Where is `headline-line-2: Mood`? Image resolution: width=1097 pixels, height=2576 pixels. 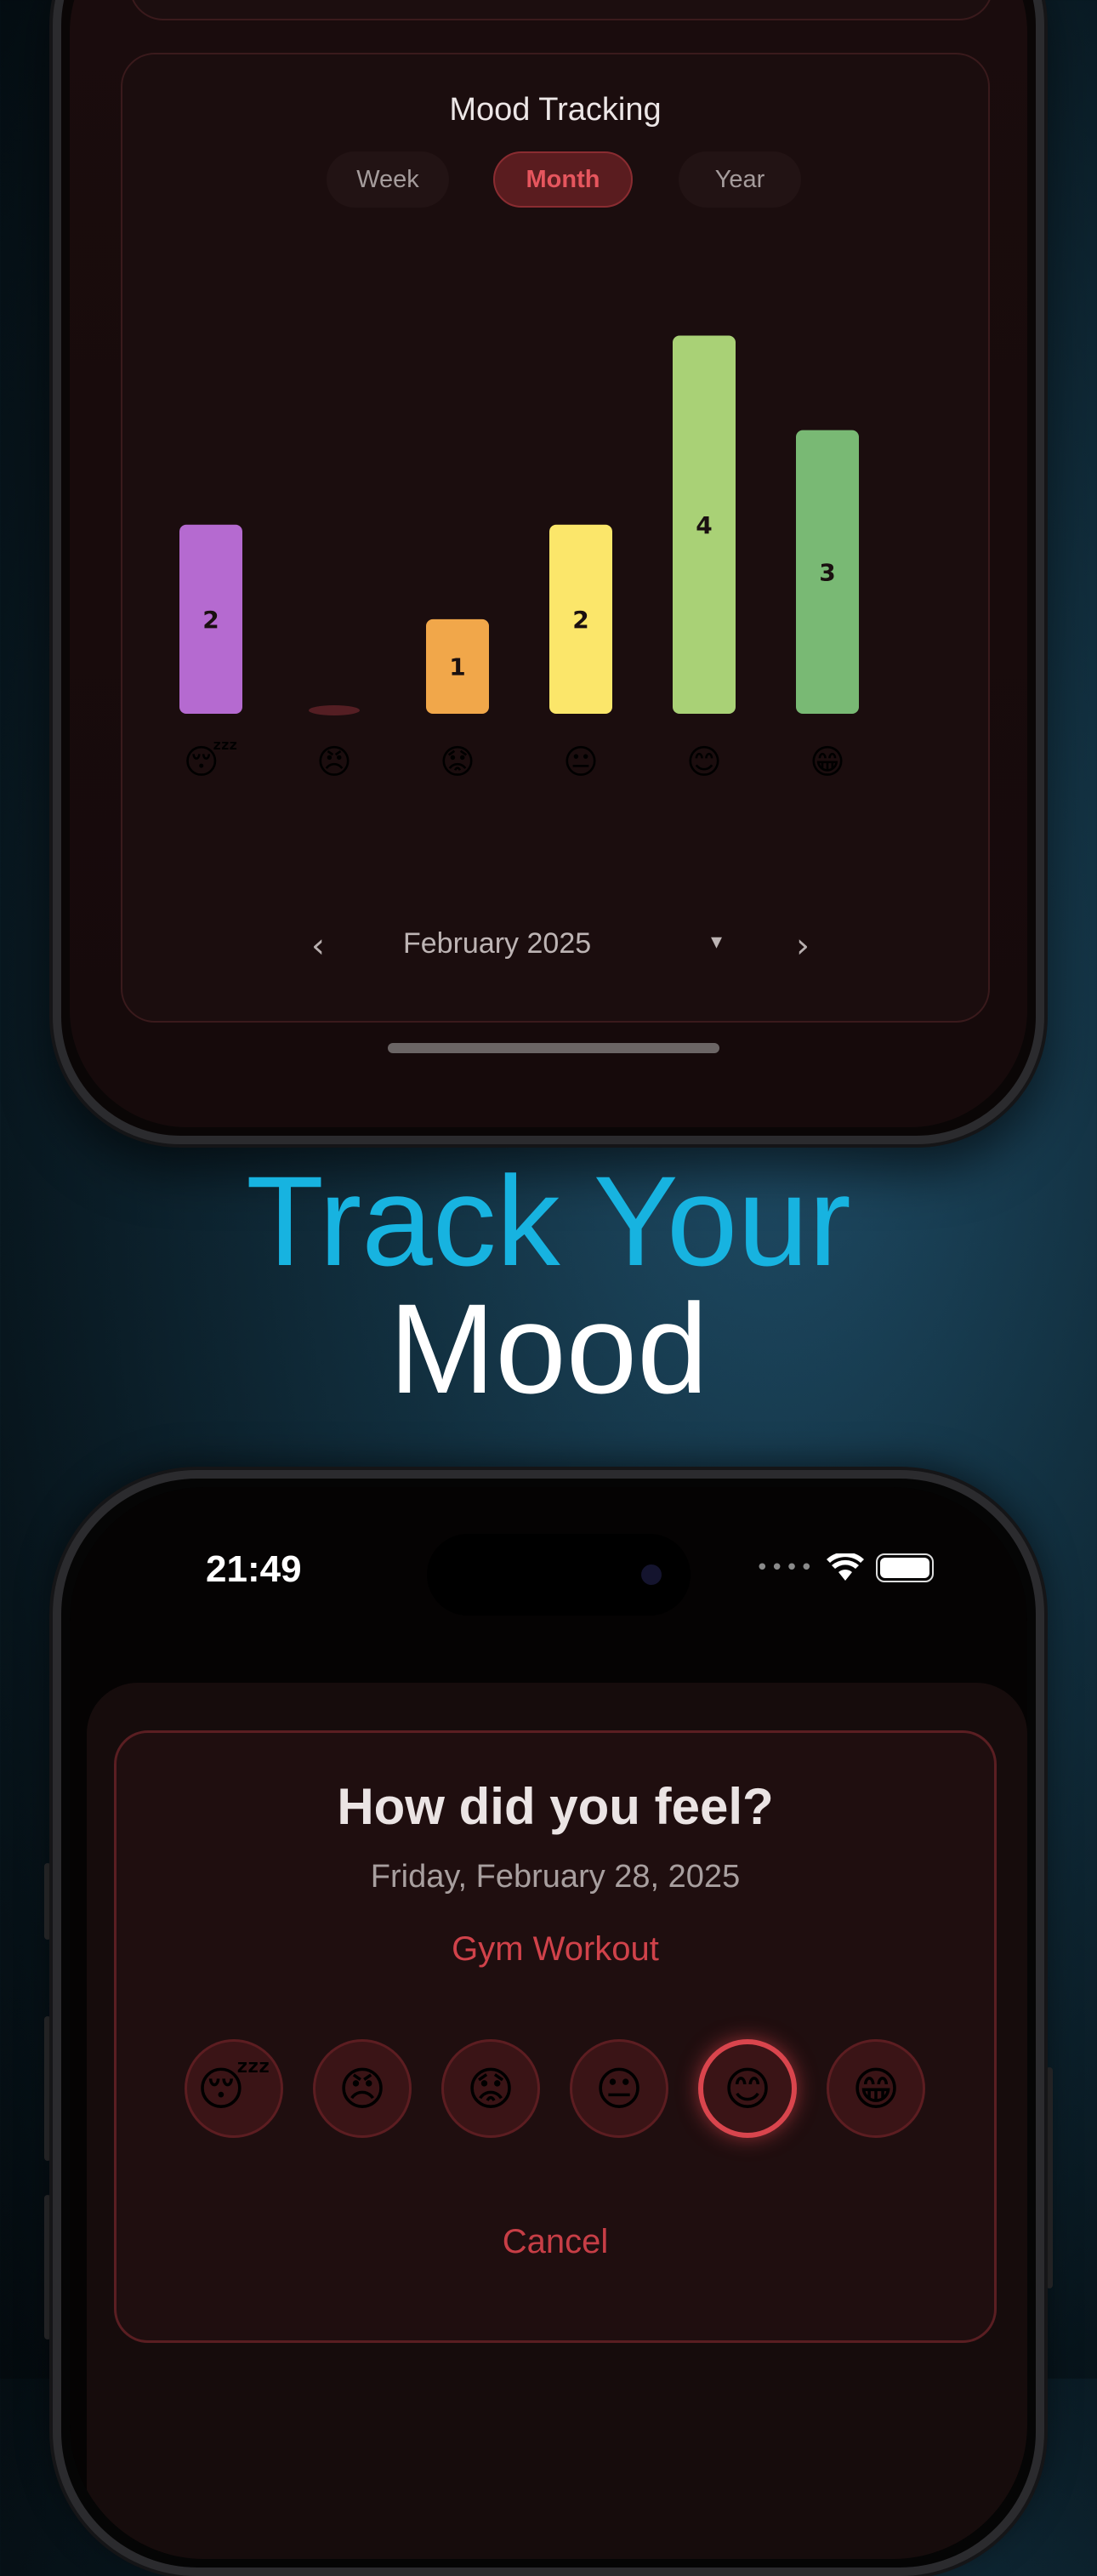
headline-line-2: Mood is located at coordinates (548, 1349).